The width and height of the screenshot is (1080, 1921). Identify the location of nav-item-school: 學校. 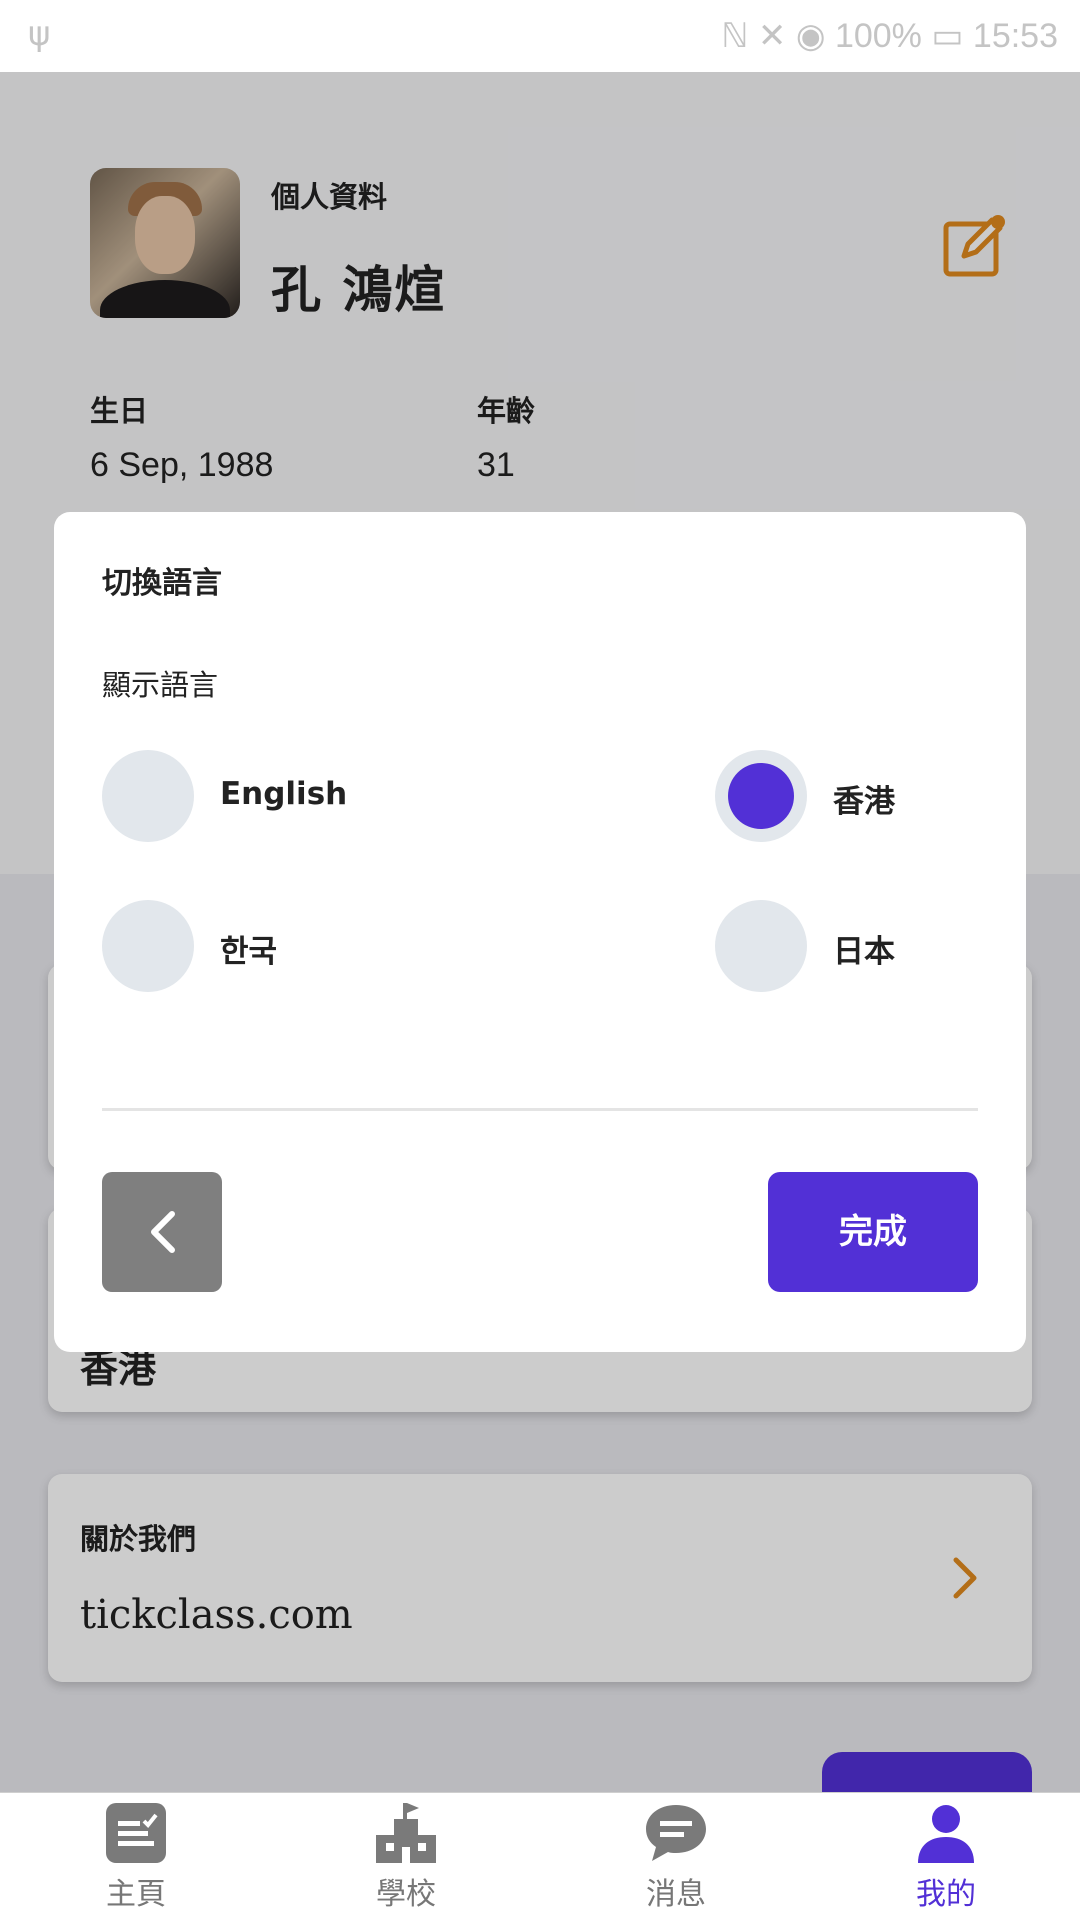
(406, 1857).